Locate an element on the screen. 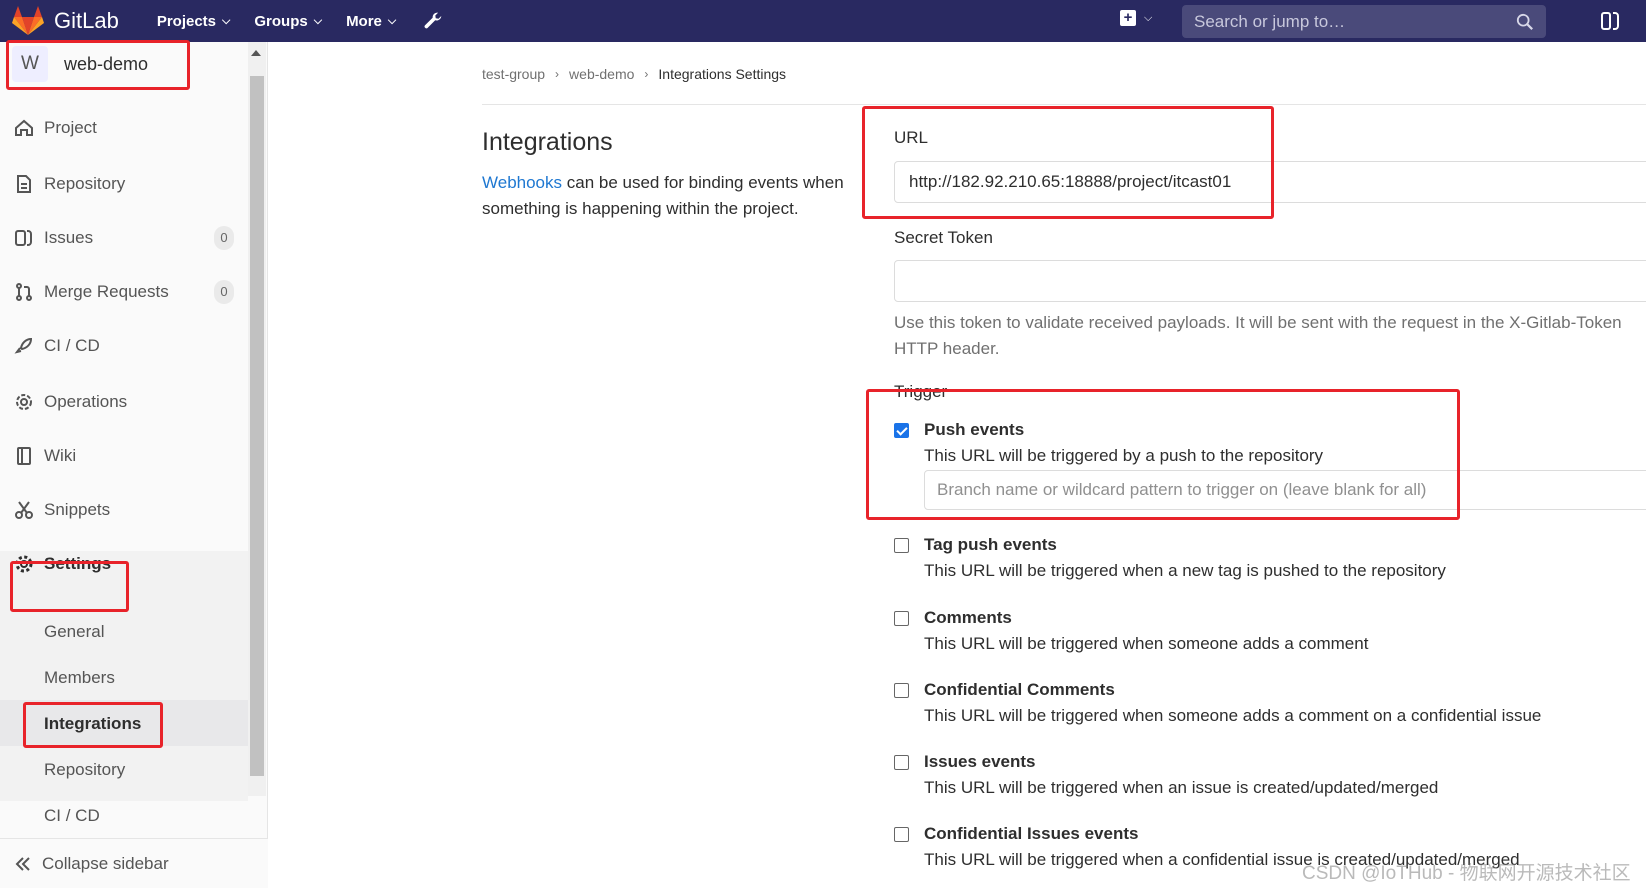 The width and height of the screenshot is (1646, 888). cloud-gear-icon is located at coordinates (24, 402).